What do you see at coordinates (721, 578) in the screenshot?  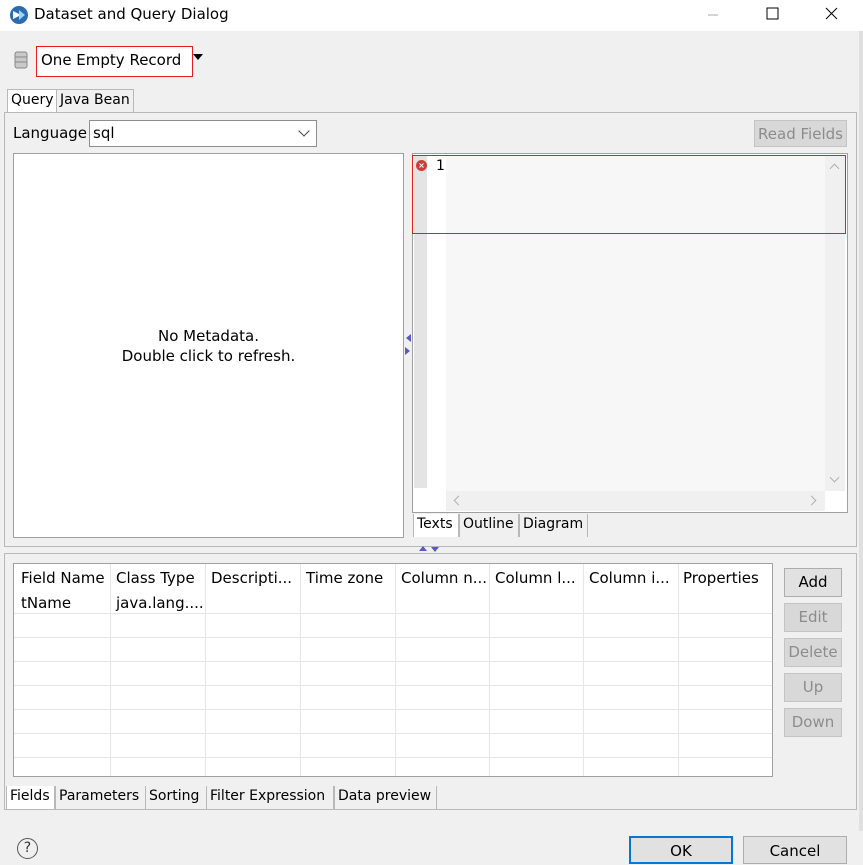 I see `column-header: Properties` at bounding box center [721, 578].